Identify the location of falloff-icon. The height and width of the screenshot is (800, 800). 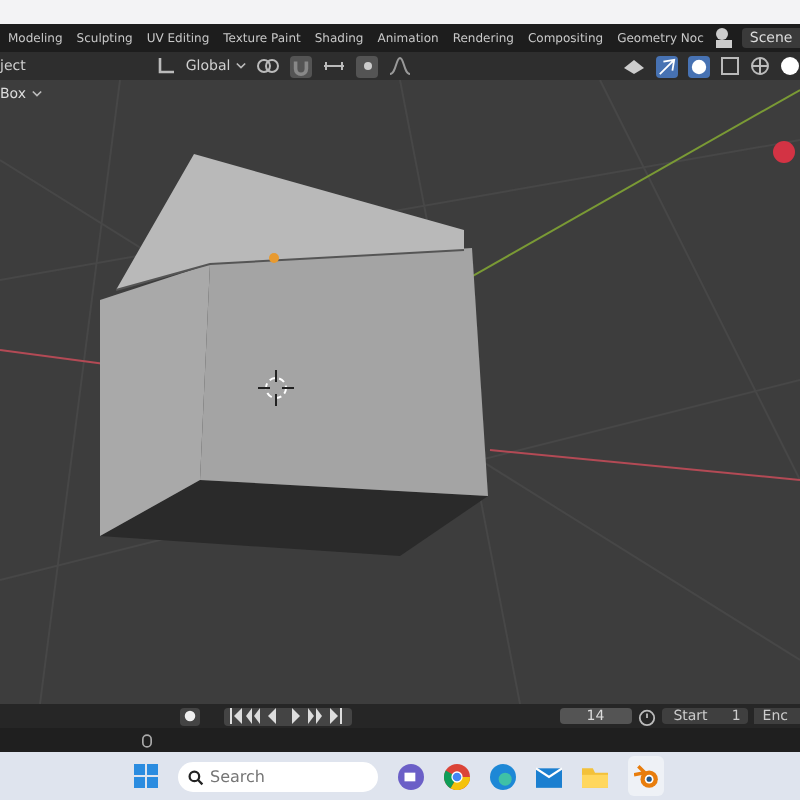
(400, 66).